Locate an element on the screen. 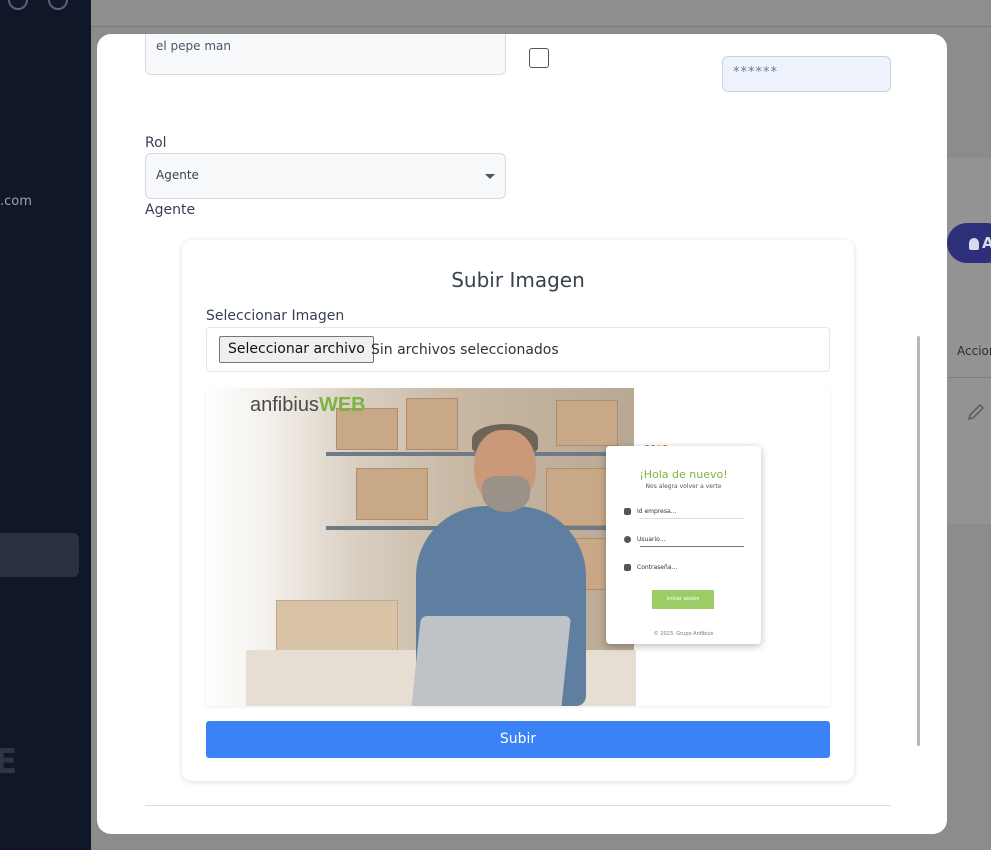 The width and height of the screenshot is (991, 850). anfibius-logo: anfibiusWEB is located at coordinates (308, 405).